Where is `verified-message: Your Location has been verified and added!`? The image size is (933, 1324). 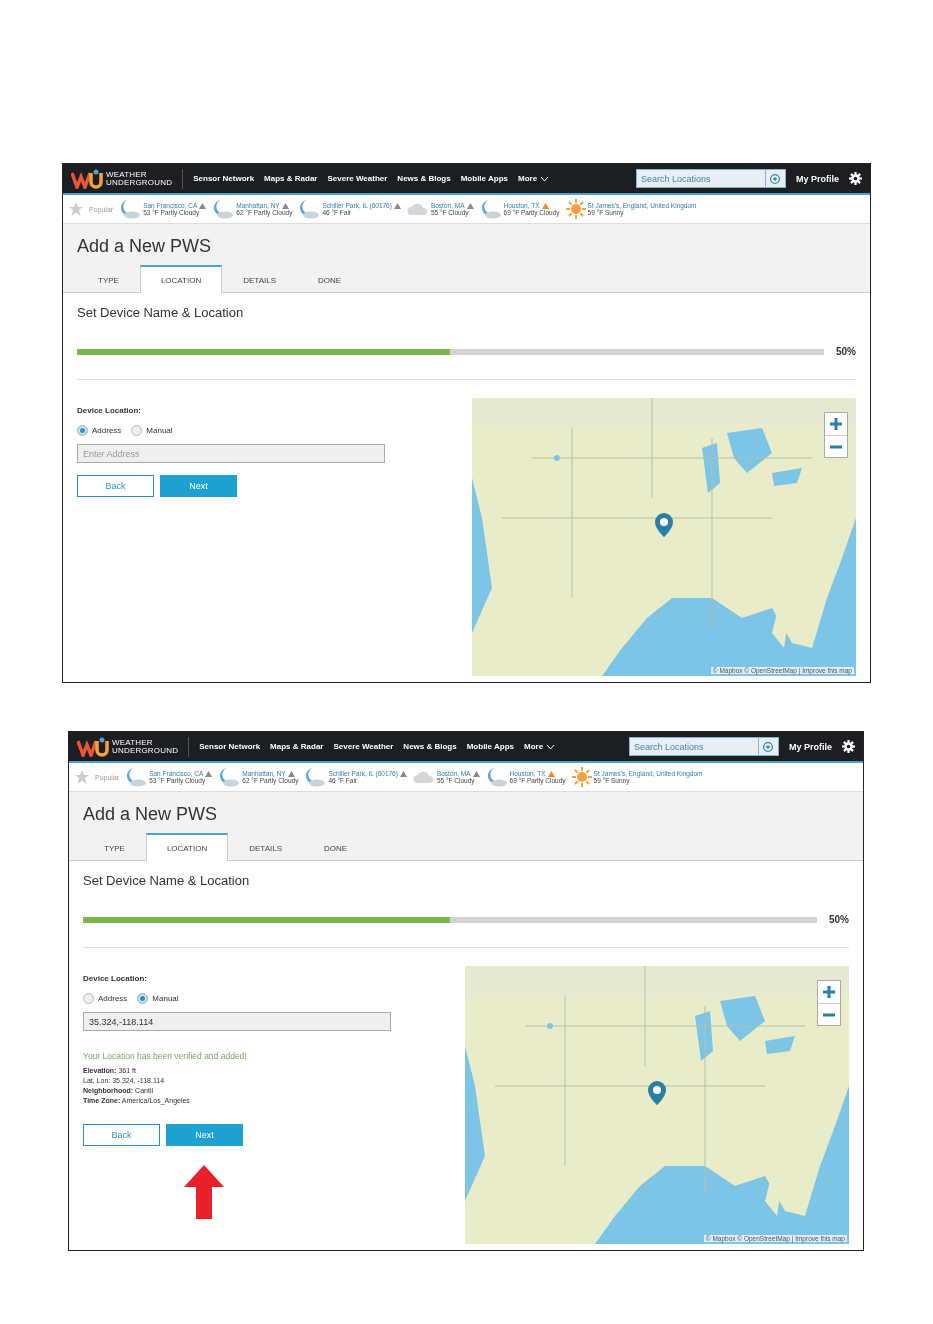
verified-message: Your Location has been verified and added! is located at coordinates (165, 1056).